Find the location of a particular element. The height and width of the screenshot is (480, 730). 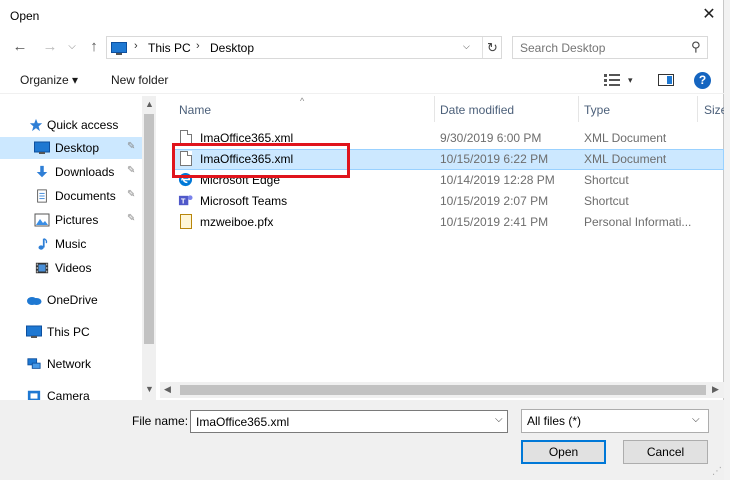

background-document is located at coordinates (727, 240).